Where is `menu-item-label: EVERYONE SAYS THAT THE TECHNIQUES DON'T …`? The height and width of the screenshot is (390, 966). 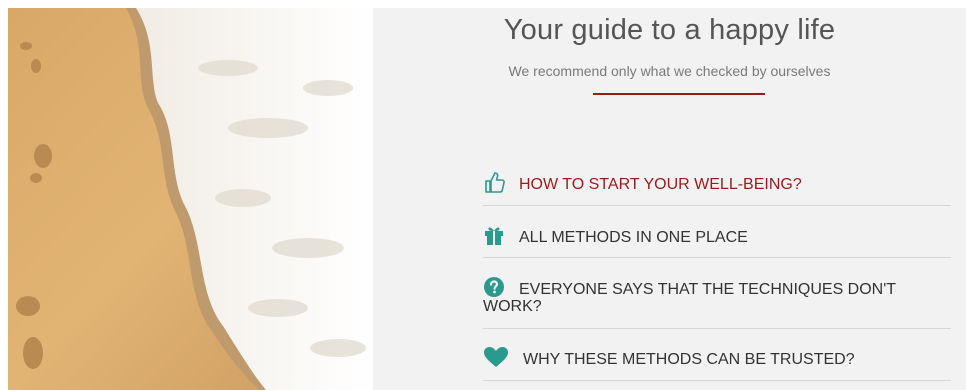
menu-item-label: EVERYONE SAYS THAT THE TECHNIQUES DON'T … is located at coordinates (689, 298).